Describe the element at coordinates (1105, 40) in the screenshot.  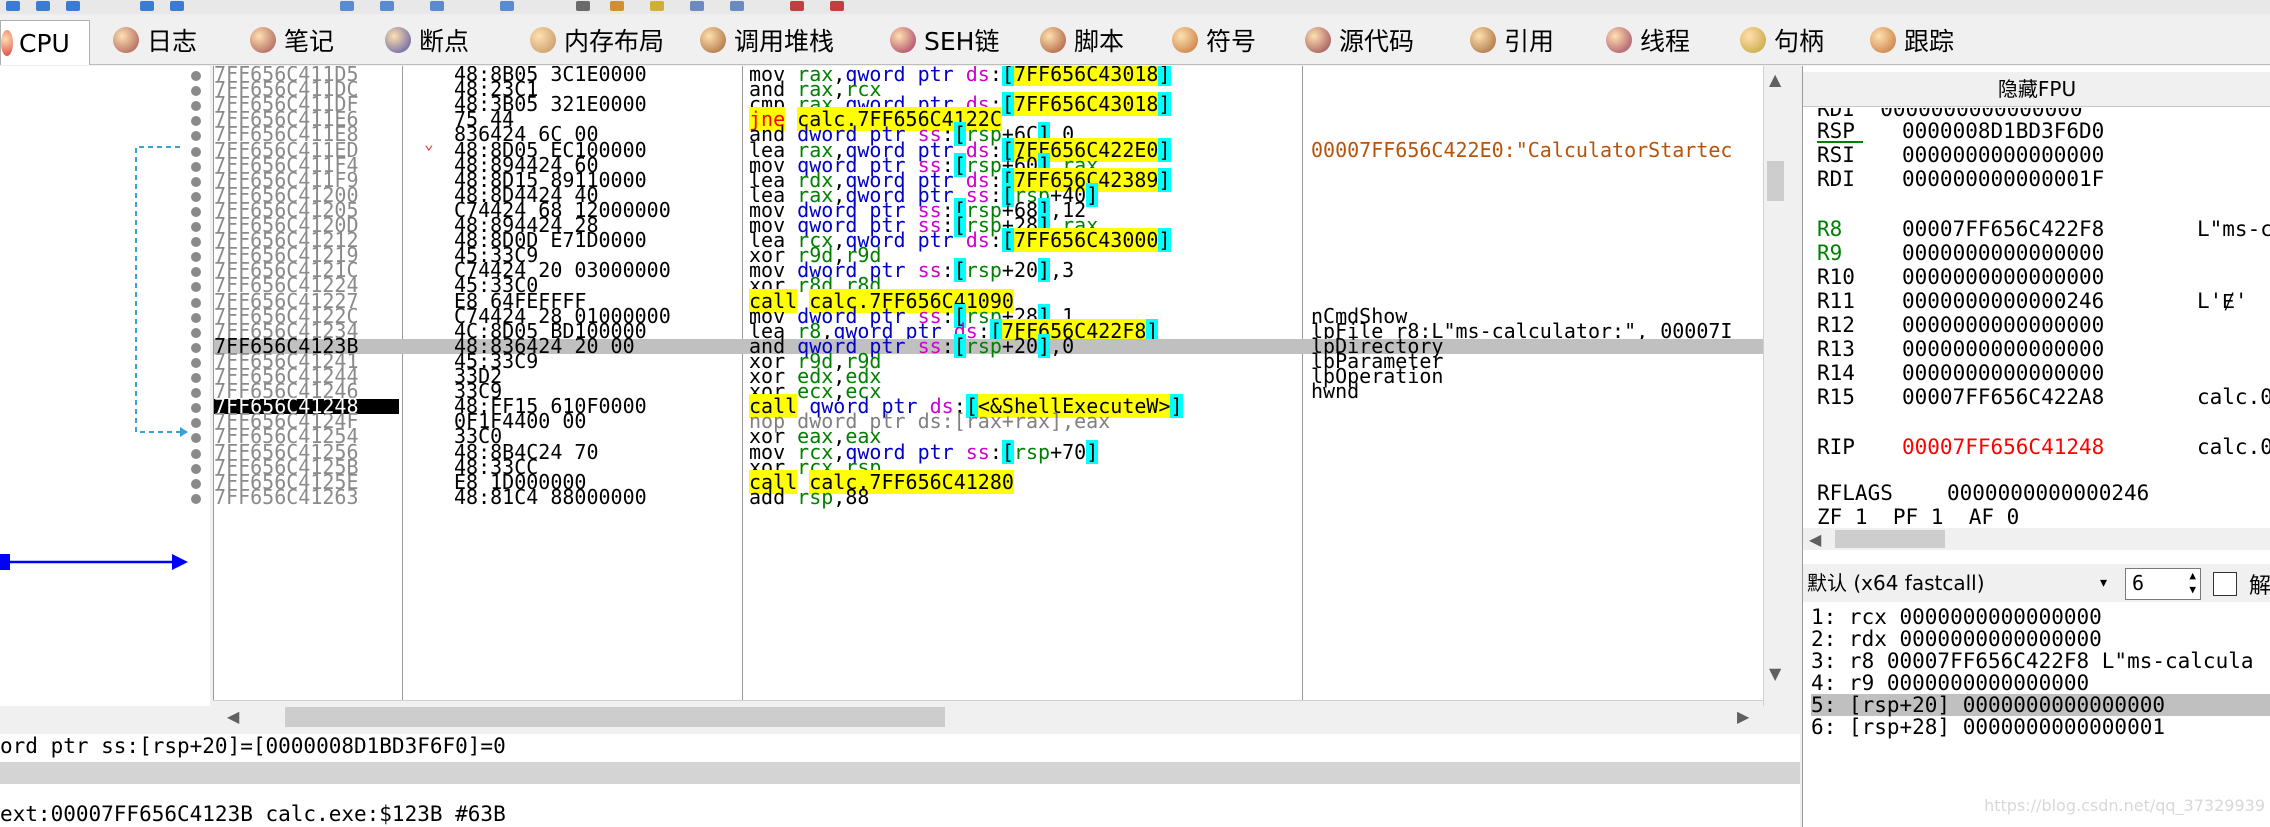
I see `tab-8: 脚本` at that location.